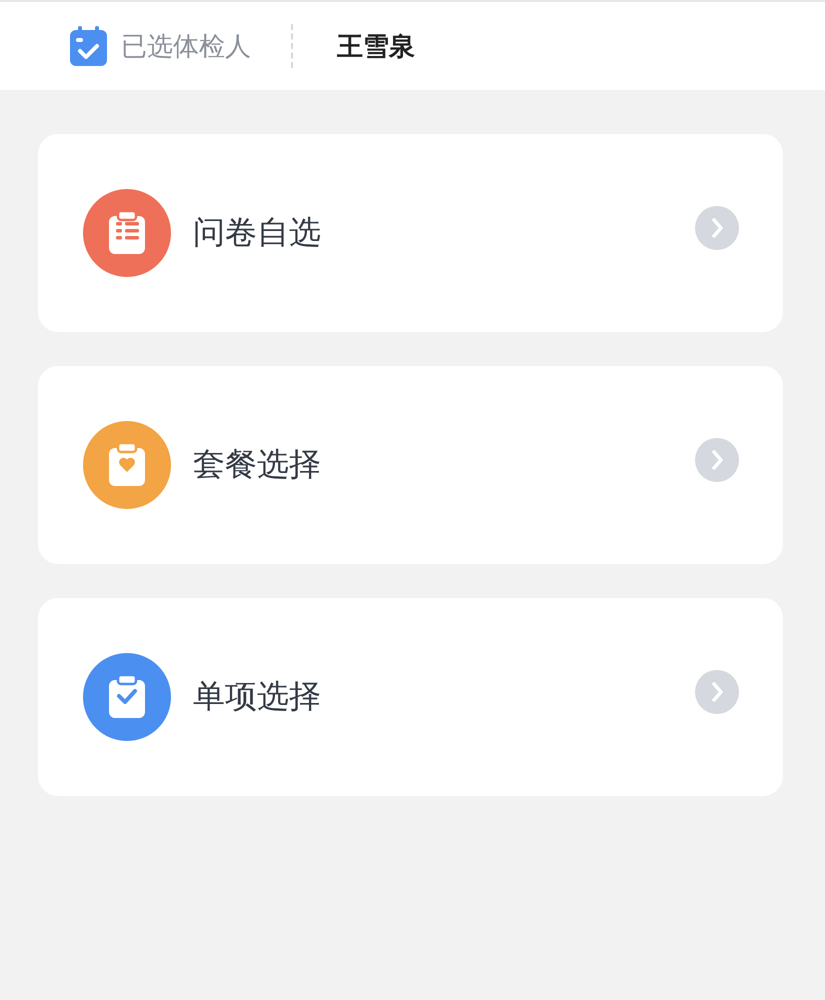 The image size is (825, 1000). Describe the element at coordinates (186, 47) in the screenshot. I see `header-label: 已选体检人` at that location.